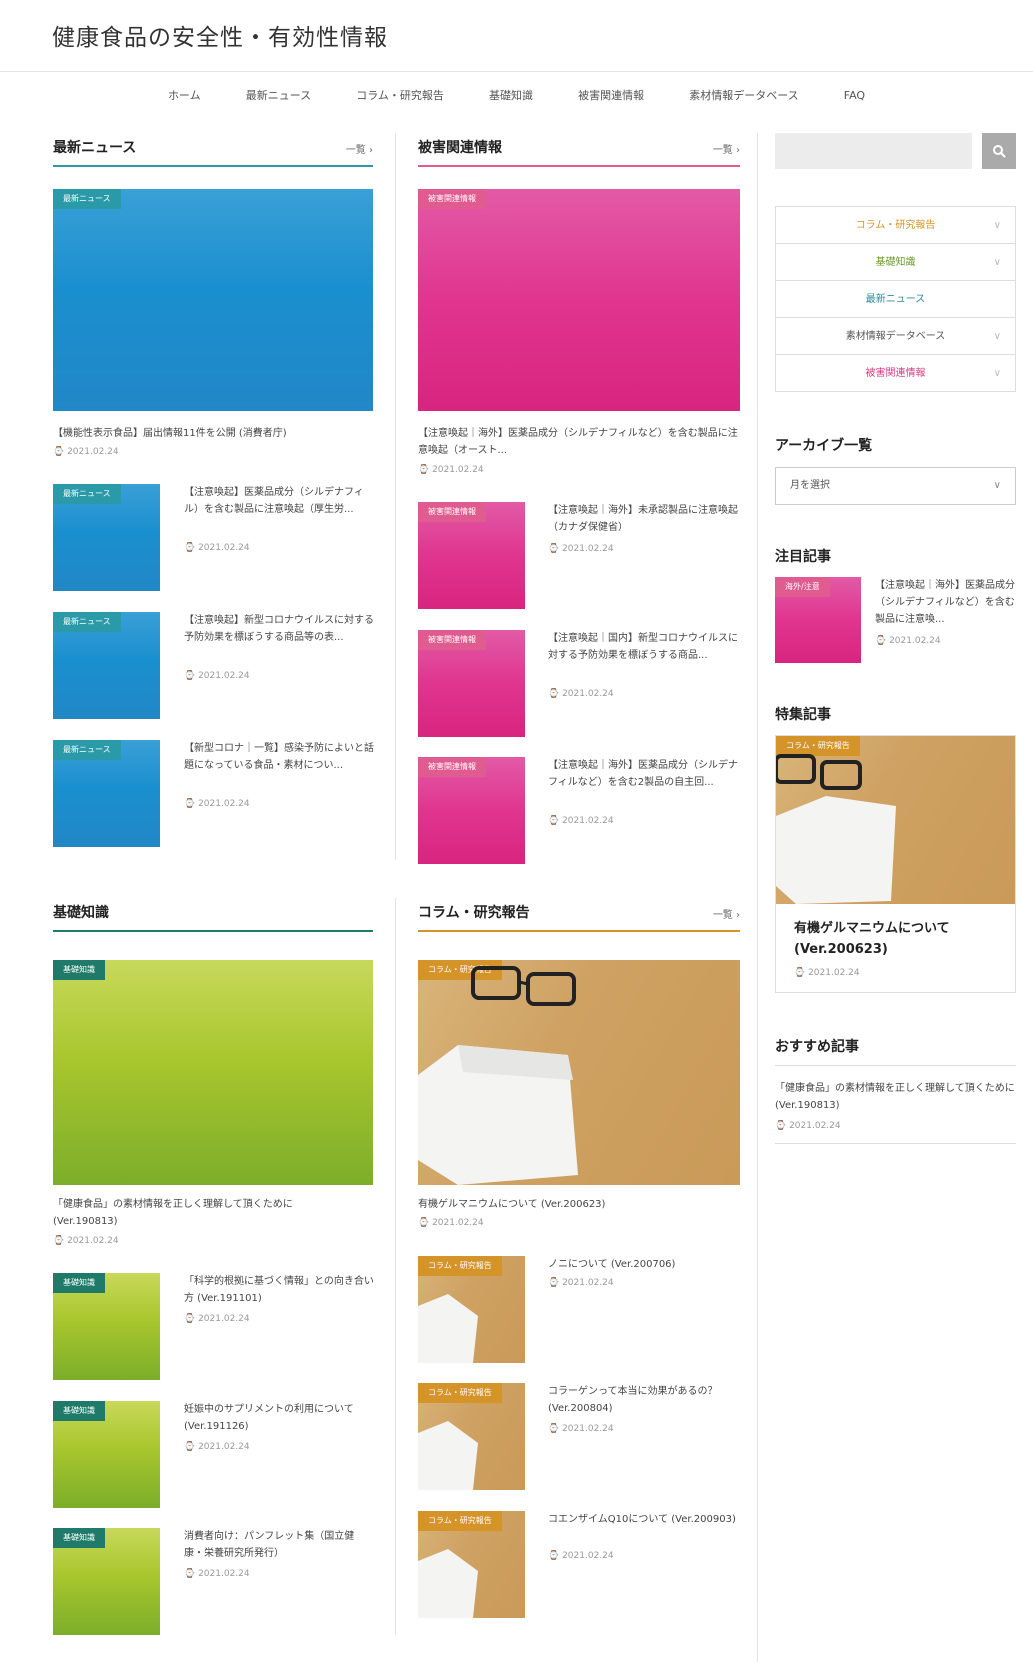  What do you see at coordinates (895, 1065) in the screenshot?
I see `divider` at bounding box center [895, 1065].